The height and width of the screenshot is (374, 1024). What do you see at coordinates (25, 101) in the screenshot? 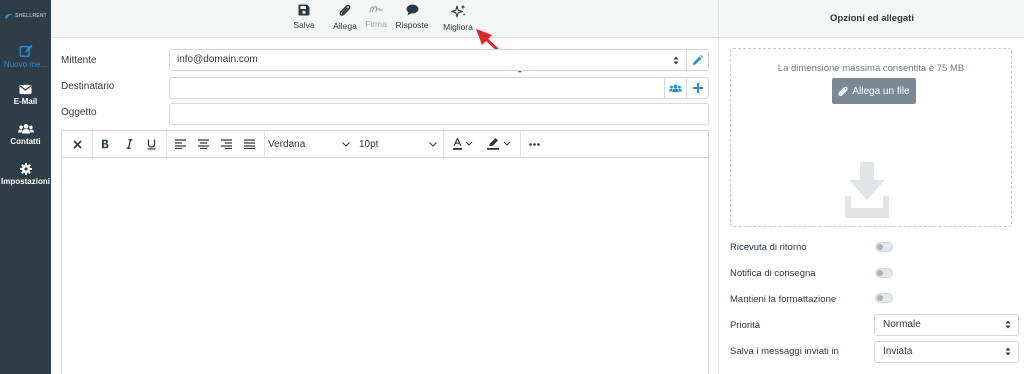
I see `rail-item-label: E-Mail` at bounding box center [25, 101].